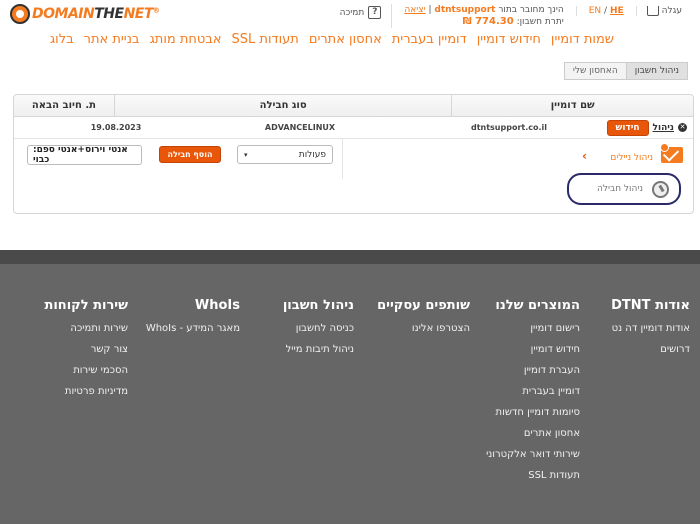 The width and height of the screenshot is (700, 524). Describe the element at coordinates (95, 14) in the screenshot. I see `site-logo: DOMAINTHENET®` at that location.